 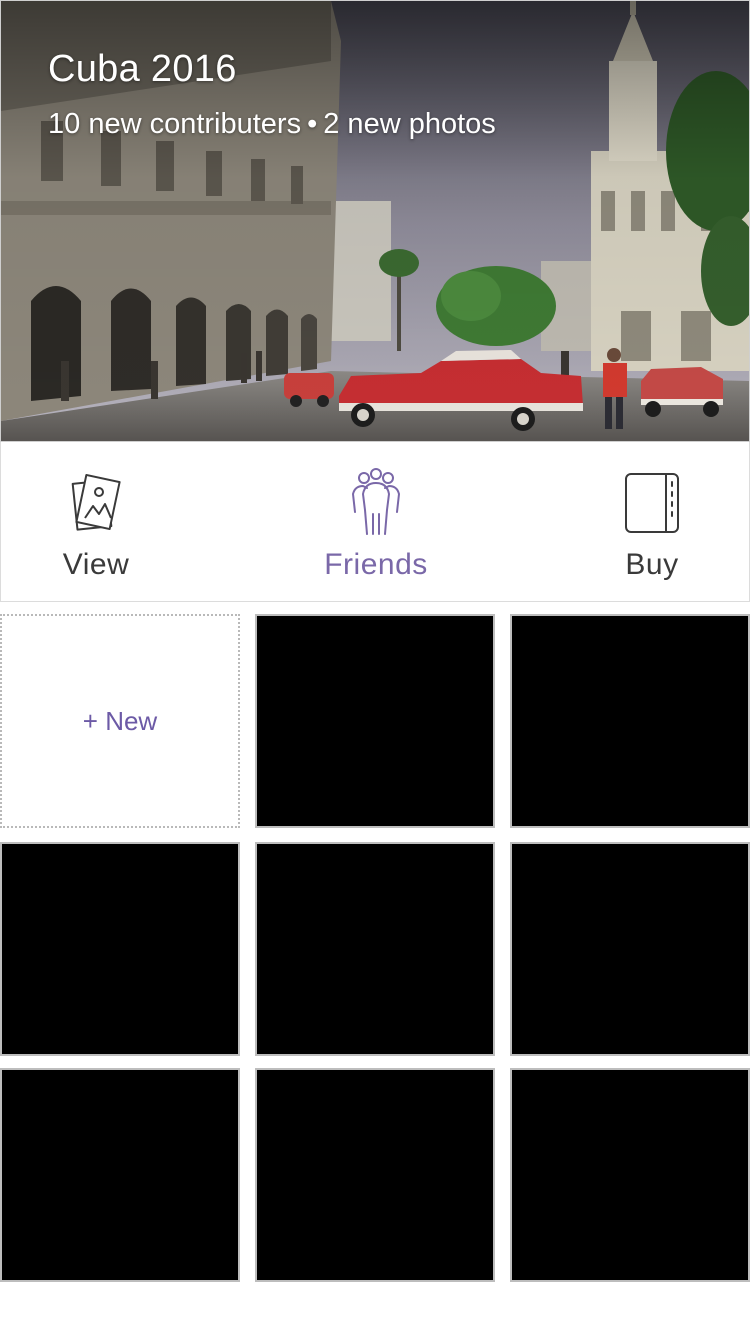 What do you see at coordinates (376, 501) in the screenshot?
I see `friends-group-icon` at bounding box center [376, 501].